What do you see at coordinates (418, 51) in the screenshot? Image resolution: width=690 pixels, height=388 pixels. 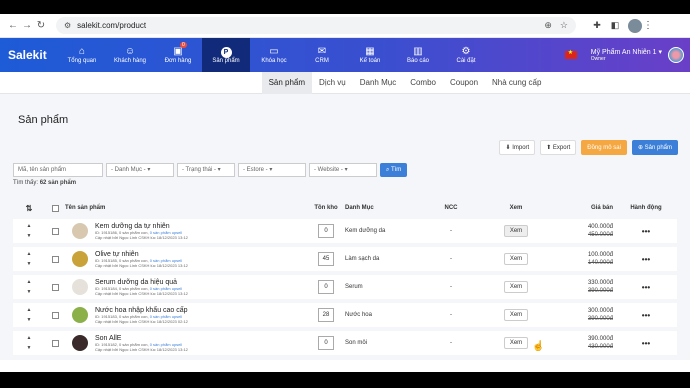 I see `report-icon: ▥` at bounding box center [418, 51].